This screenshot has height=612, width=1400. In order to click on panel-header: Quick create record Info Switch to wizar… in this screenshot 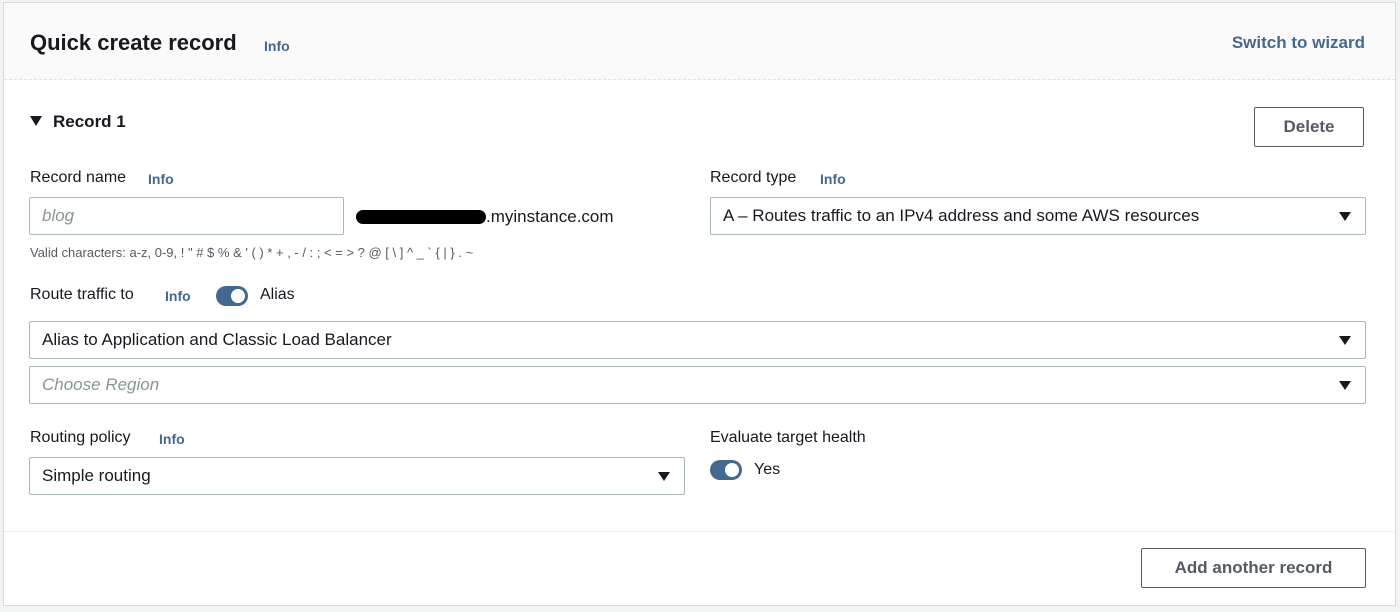, I will do `click(699, 41)`.